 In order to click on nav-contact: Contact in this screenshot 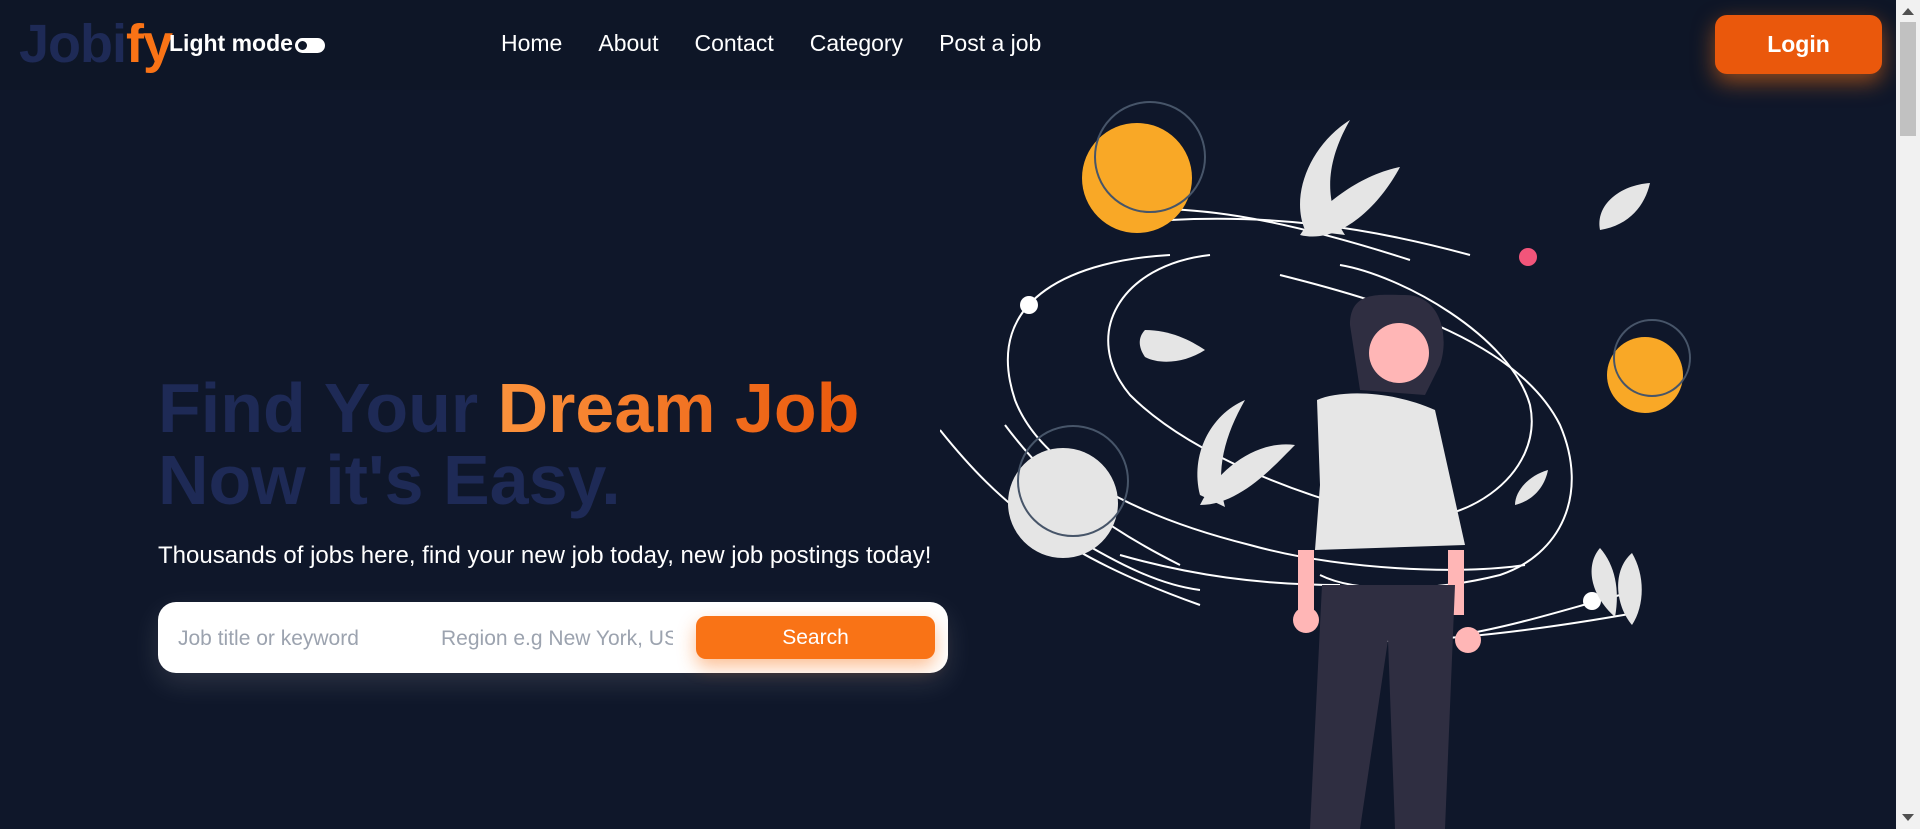, I will do `click(733, 43)`.